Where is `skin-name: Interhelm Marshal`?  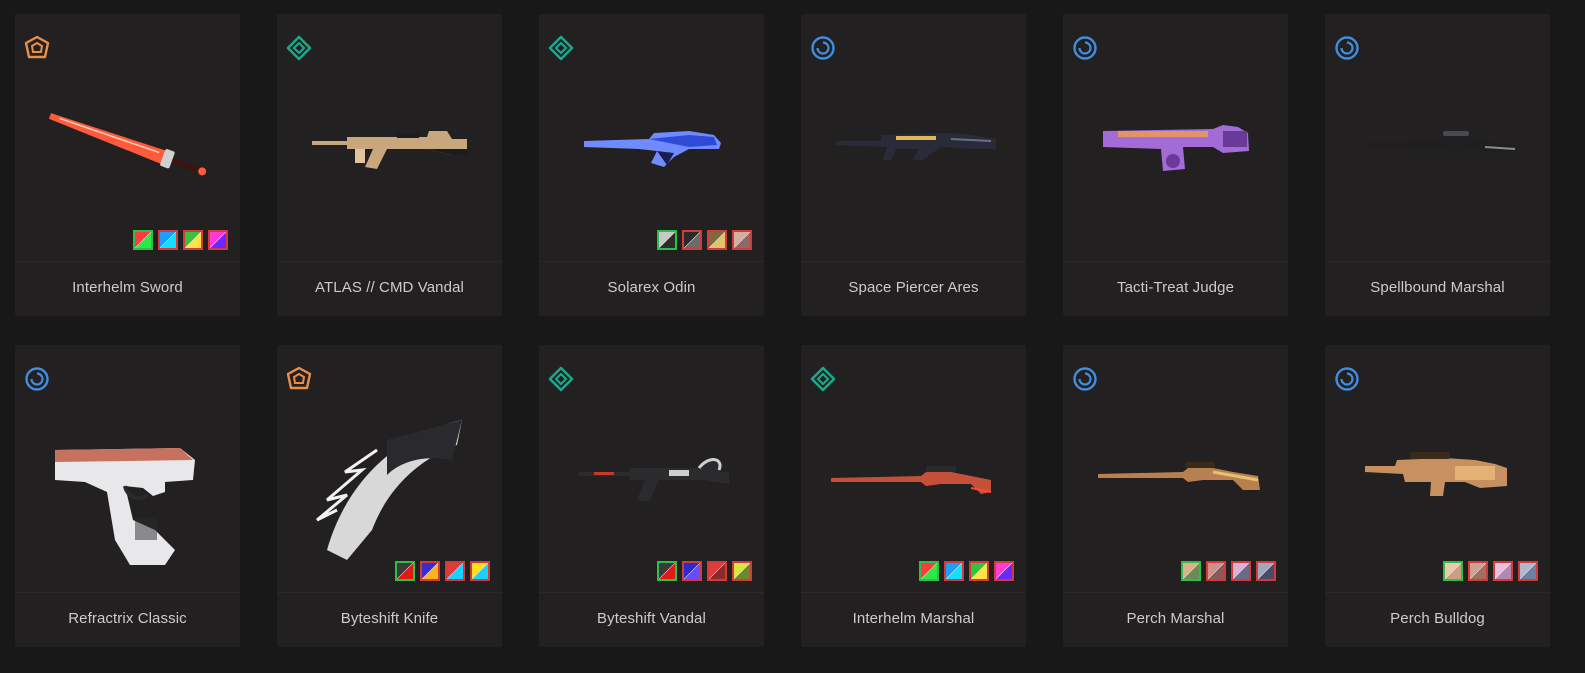
skin-name: Interhelm Marshal is located at coordinates (913, 618).